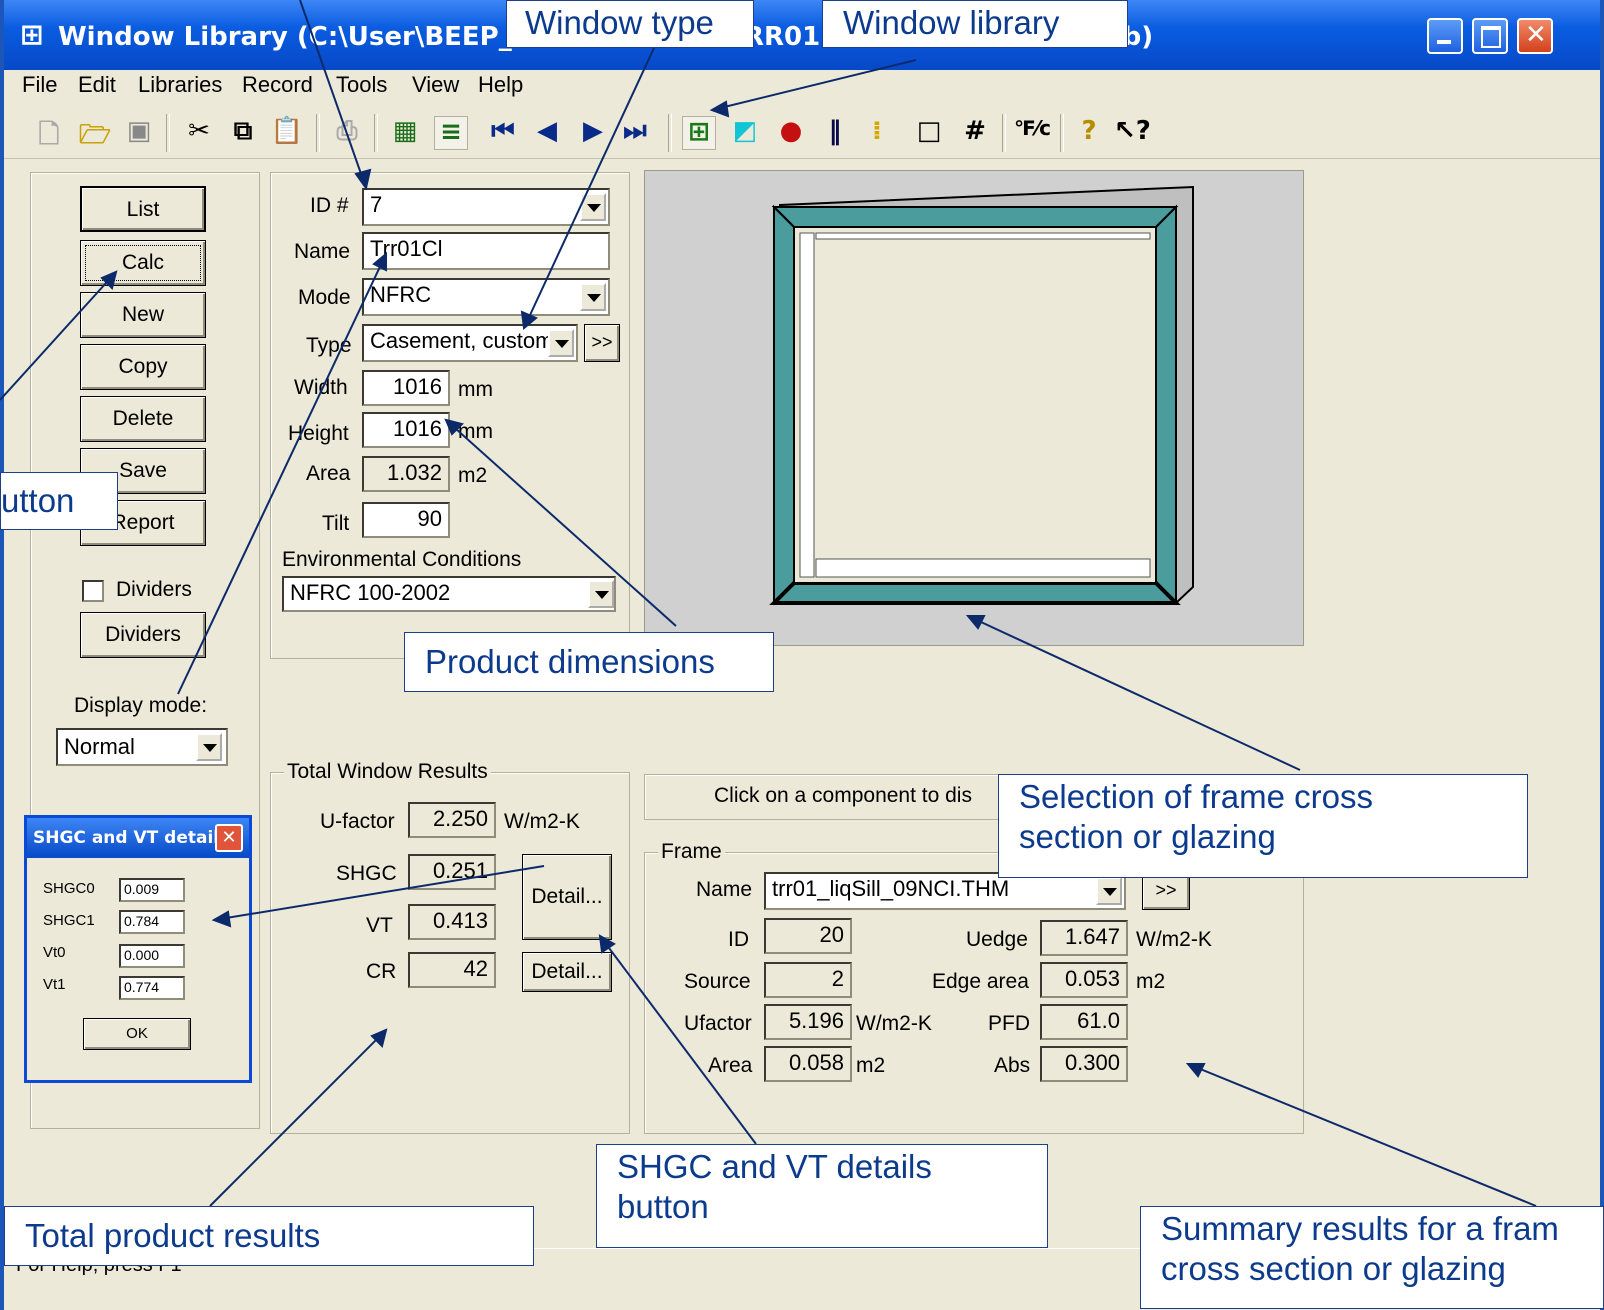 The width and height of the screenshot is (1604, 1310). I want to click on ufactor-readout: 2.250, so click(452, 820).